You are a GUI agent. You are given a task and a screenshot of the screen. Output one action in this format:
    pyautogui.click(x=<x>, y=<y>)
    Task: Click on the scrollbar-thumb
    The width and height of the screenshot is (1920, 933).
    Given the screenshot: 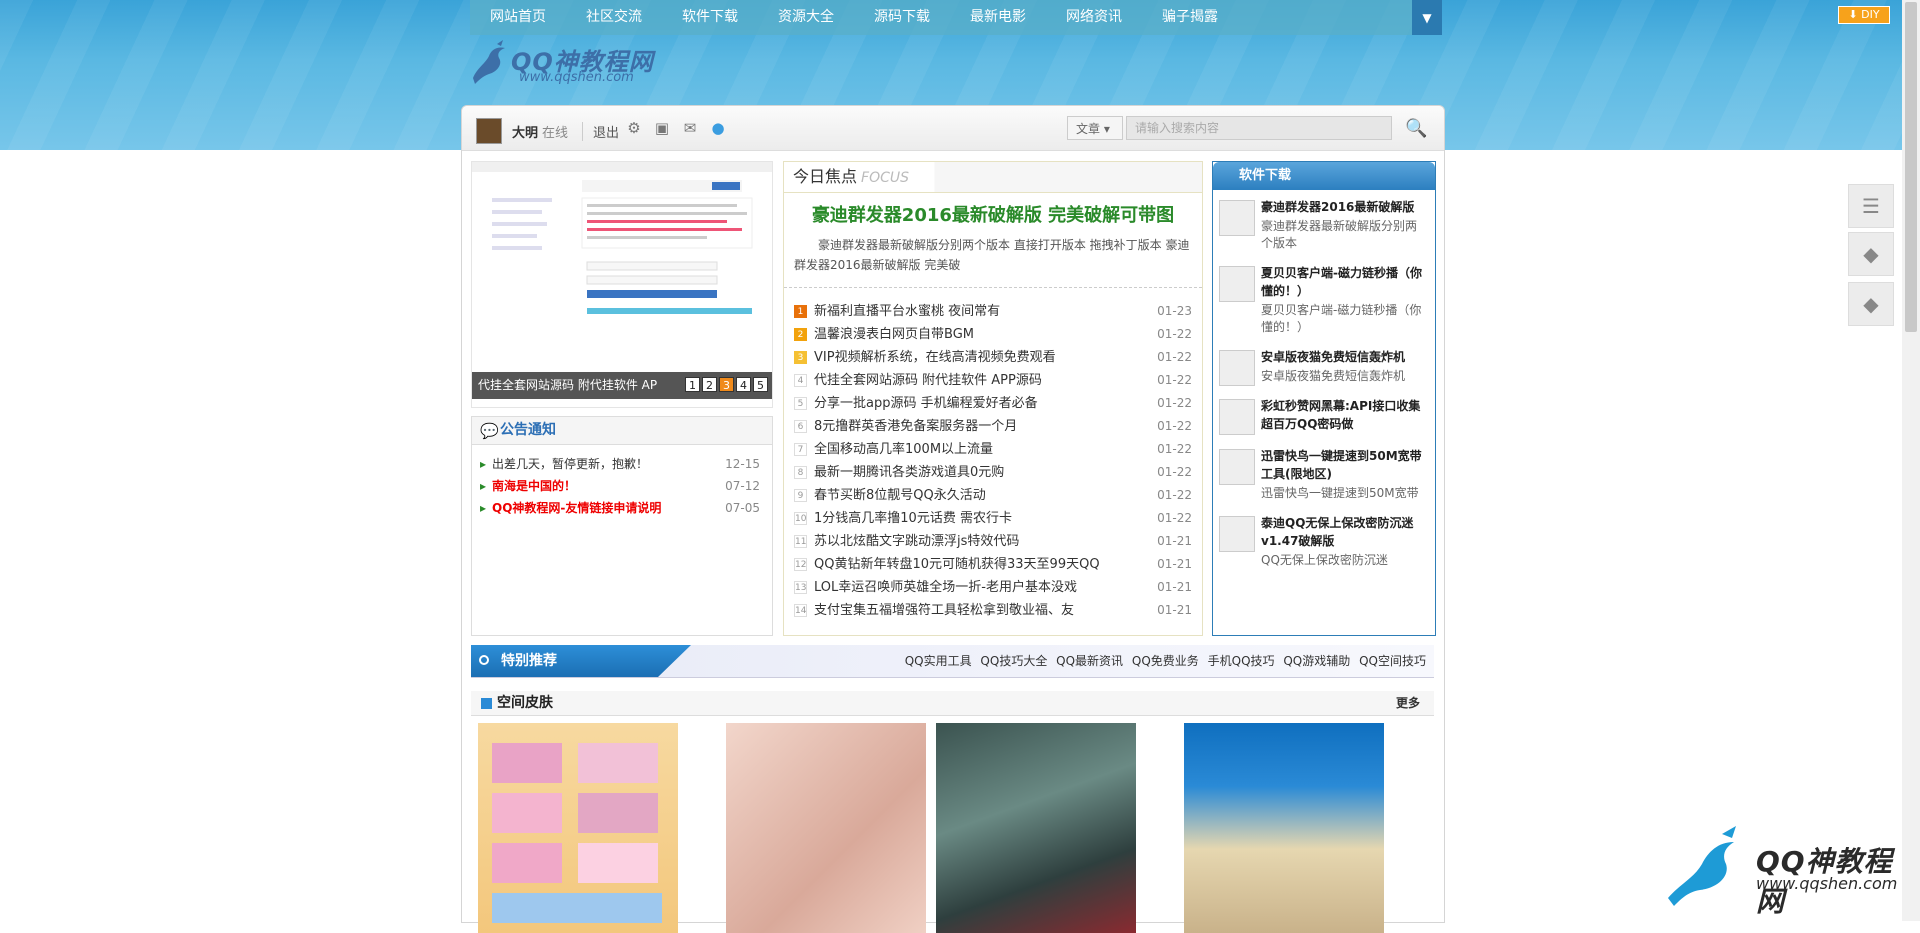 What is the action you would take?
    pyautogui.click(x=1911, y=167)
    